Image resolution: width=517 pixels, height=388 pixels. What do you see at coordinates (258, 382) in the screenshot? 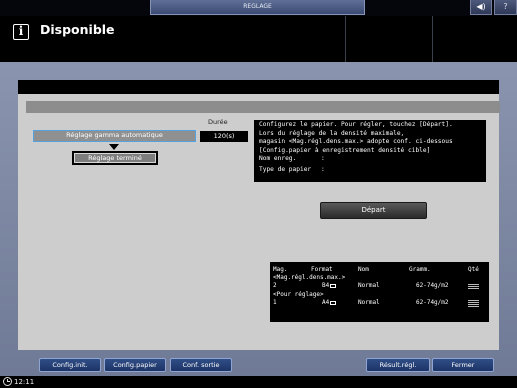
I see `footer-bar` at bounding box center [258, 382].